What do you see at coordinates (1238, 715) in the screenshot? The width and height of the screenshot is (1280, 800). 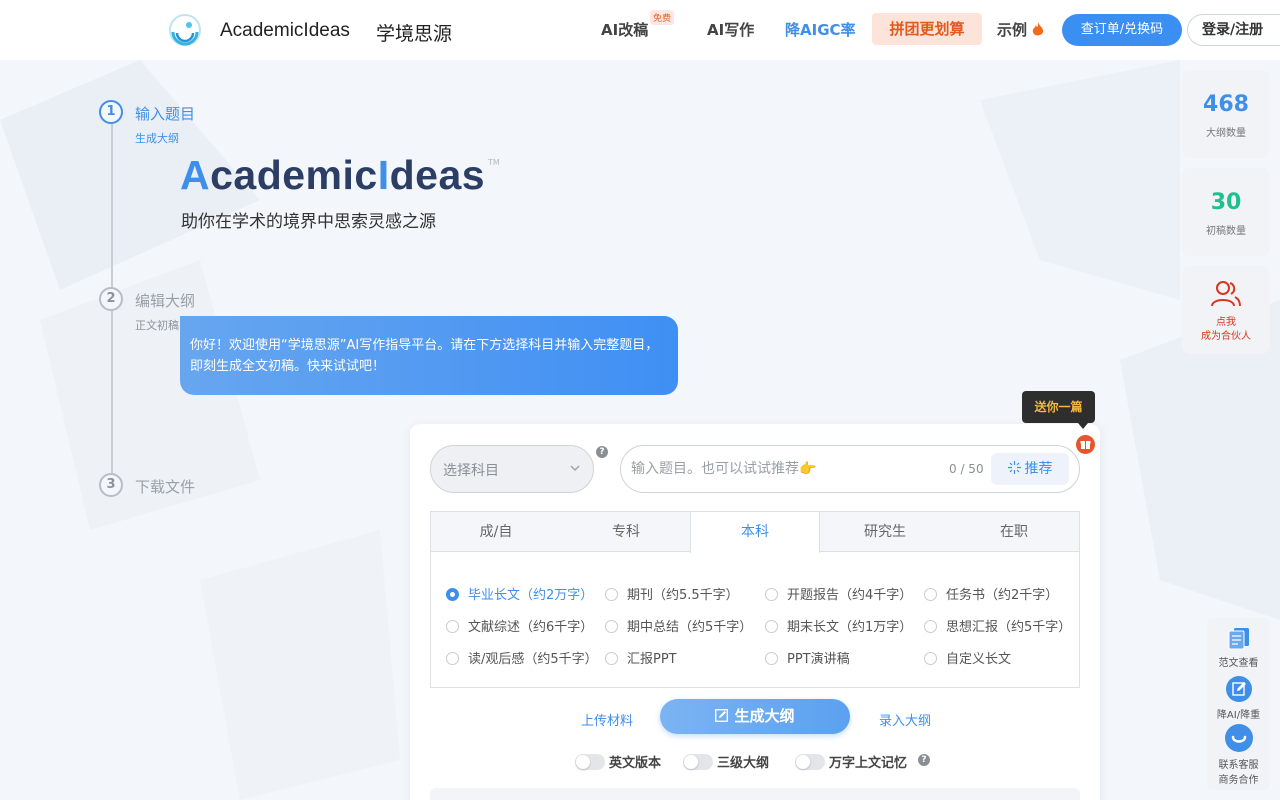 I see `reduce-ai-label: 降AI/降重` at bounding box center [1238, 715].